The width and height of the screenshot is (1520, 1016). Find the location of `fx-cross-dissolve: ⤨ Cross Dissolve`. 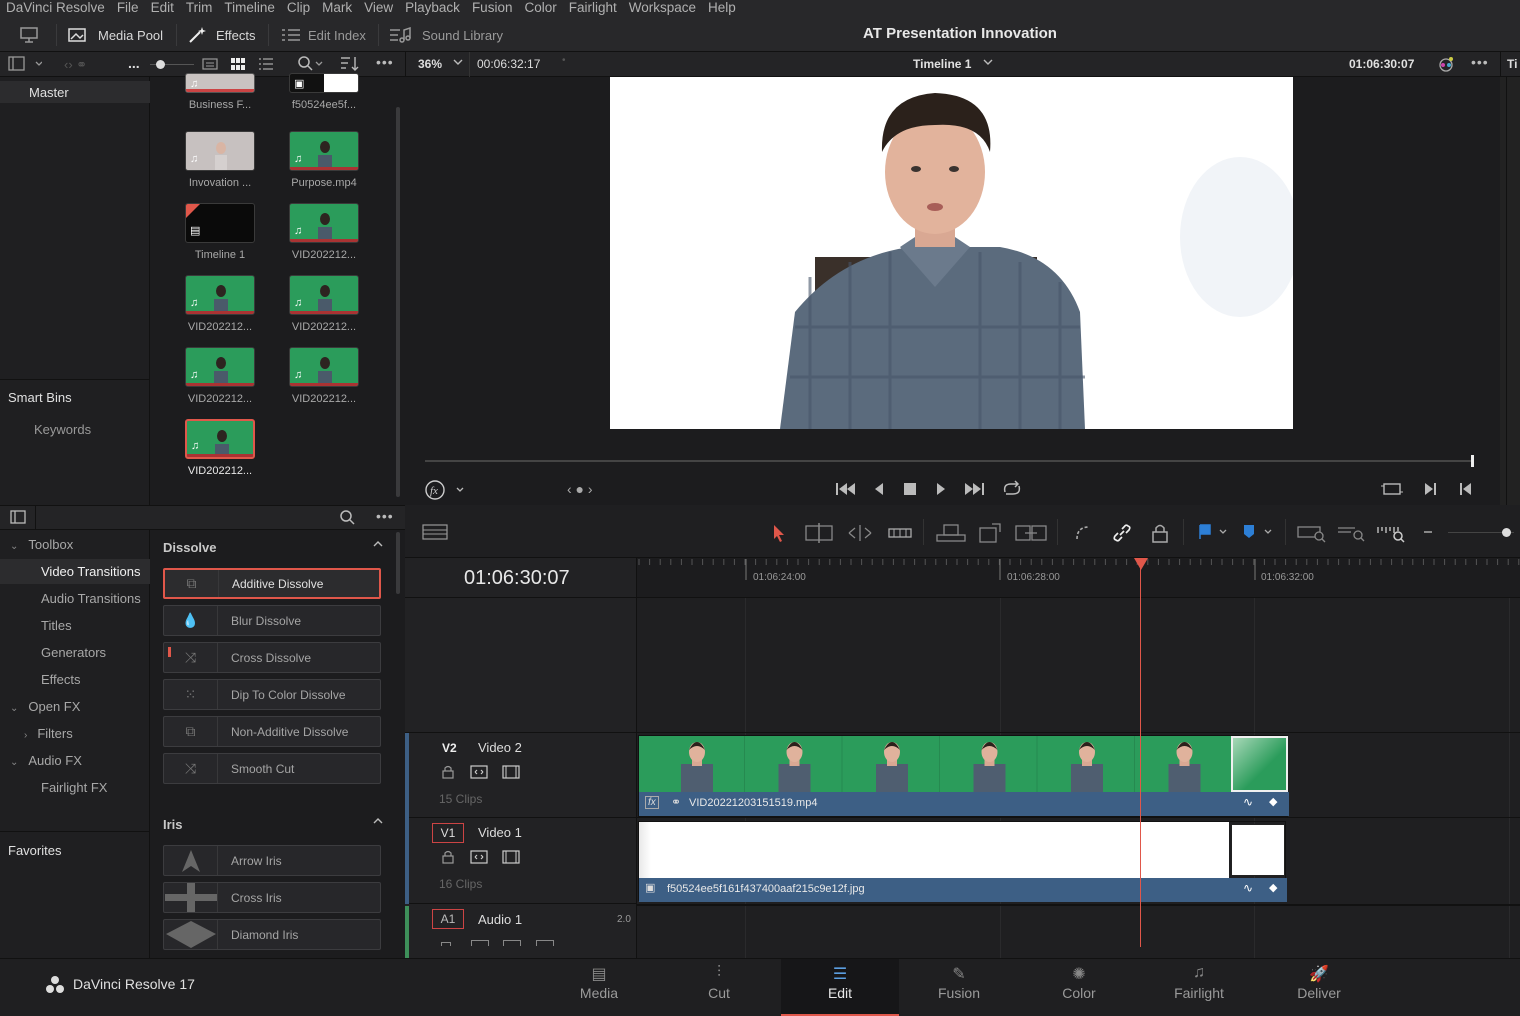

fx-cross-dissolve: ⤨ Cross Dissolve is located at coordinates (272, 657).